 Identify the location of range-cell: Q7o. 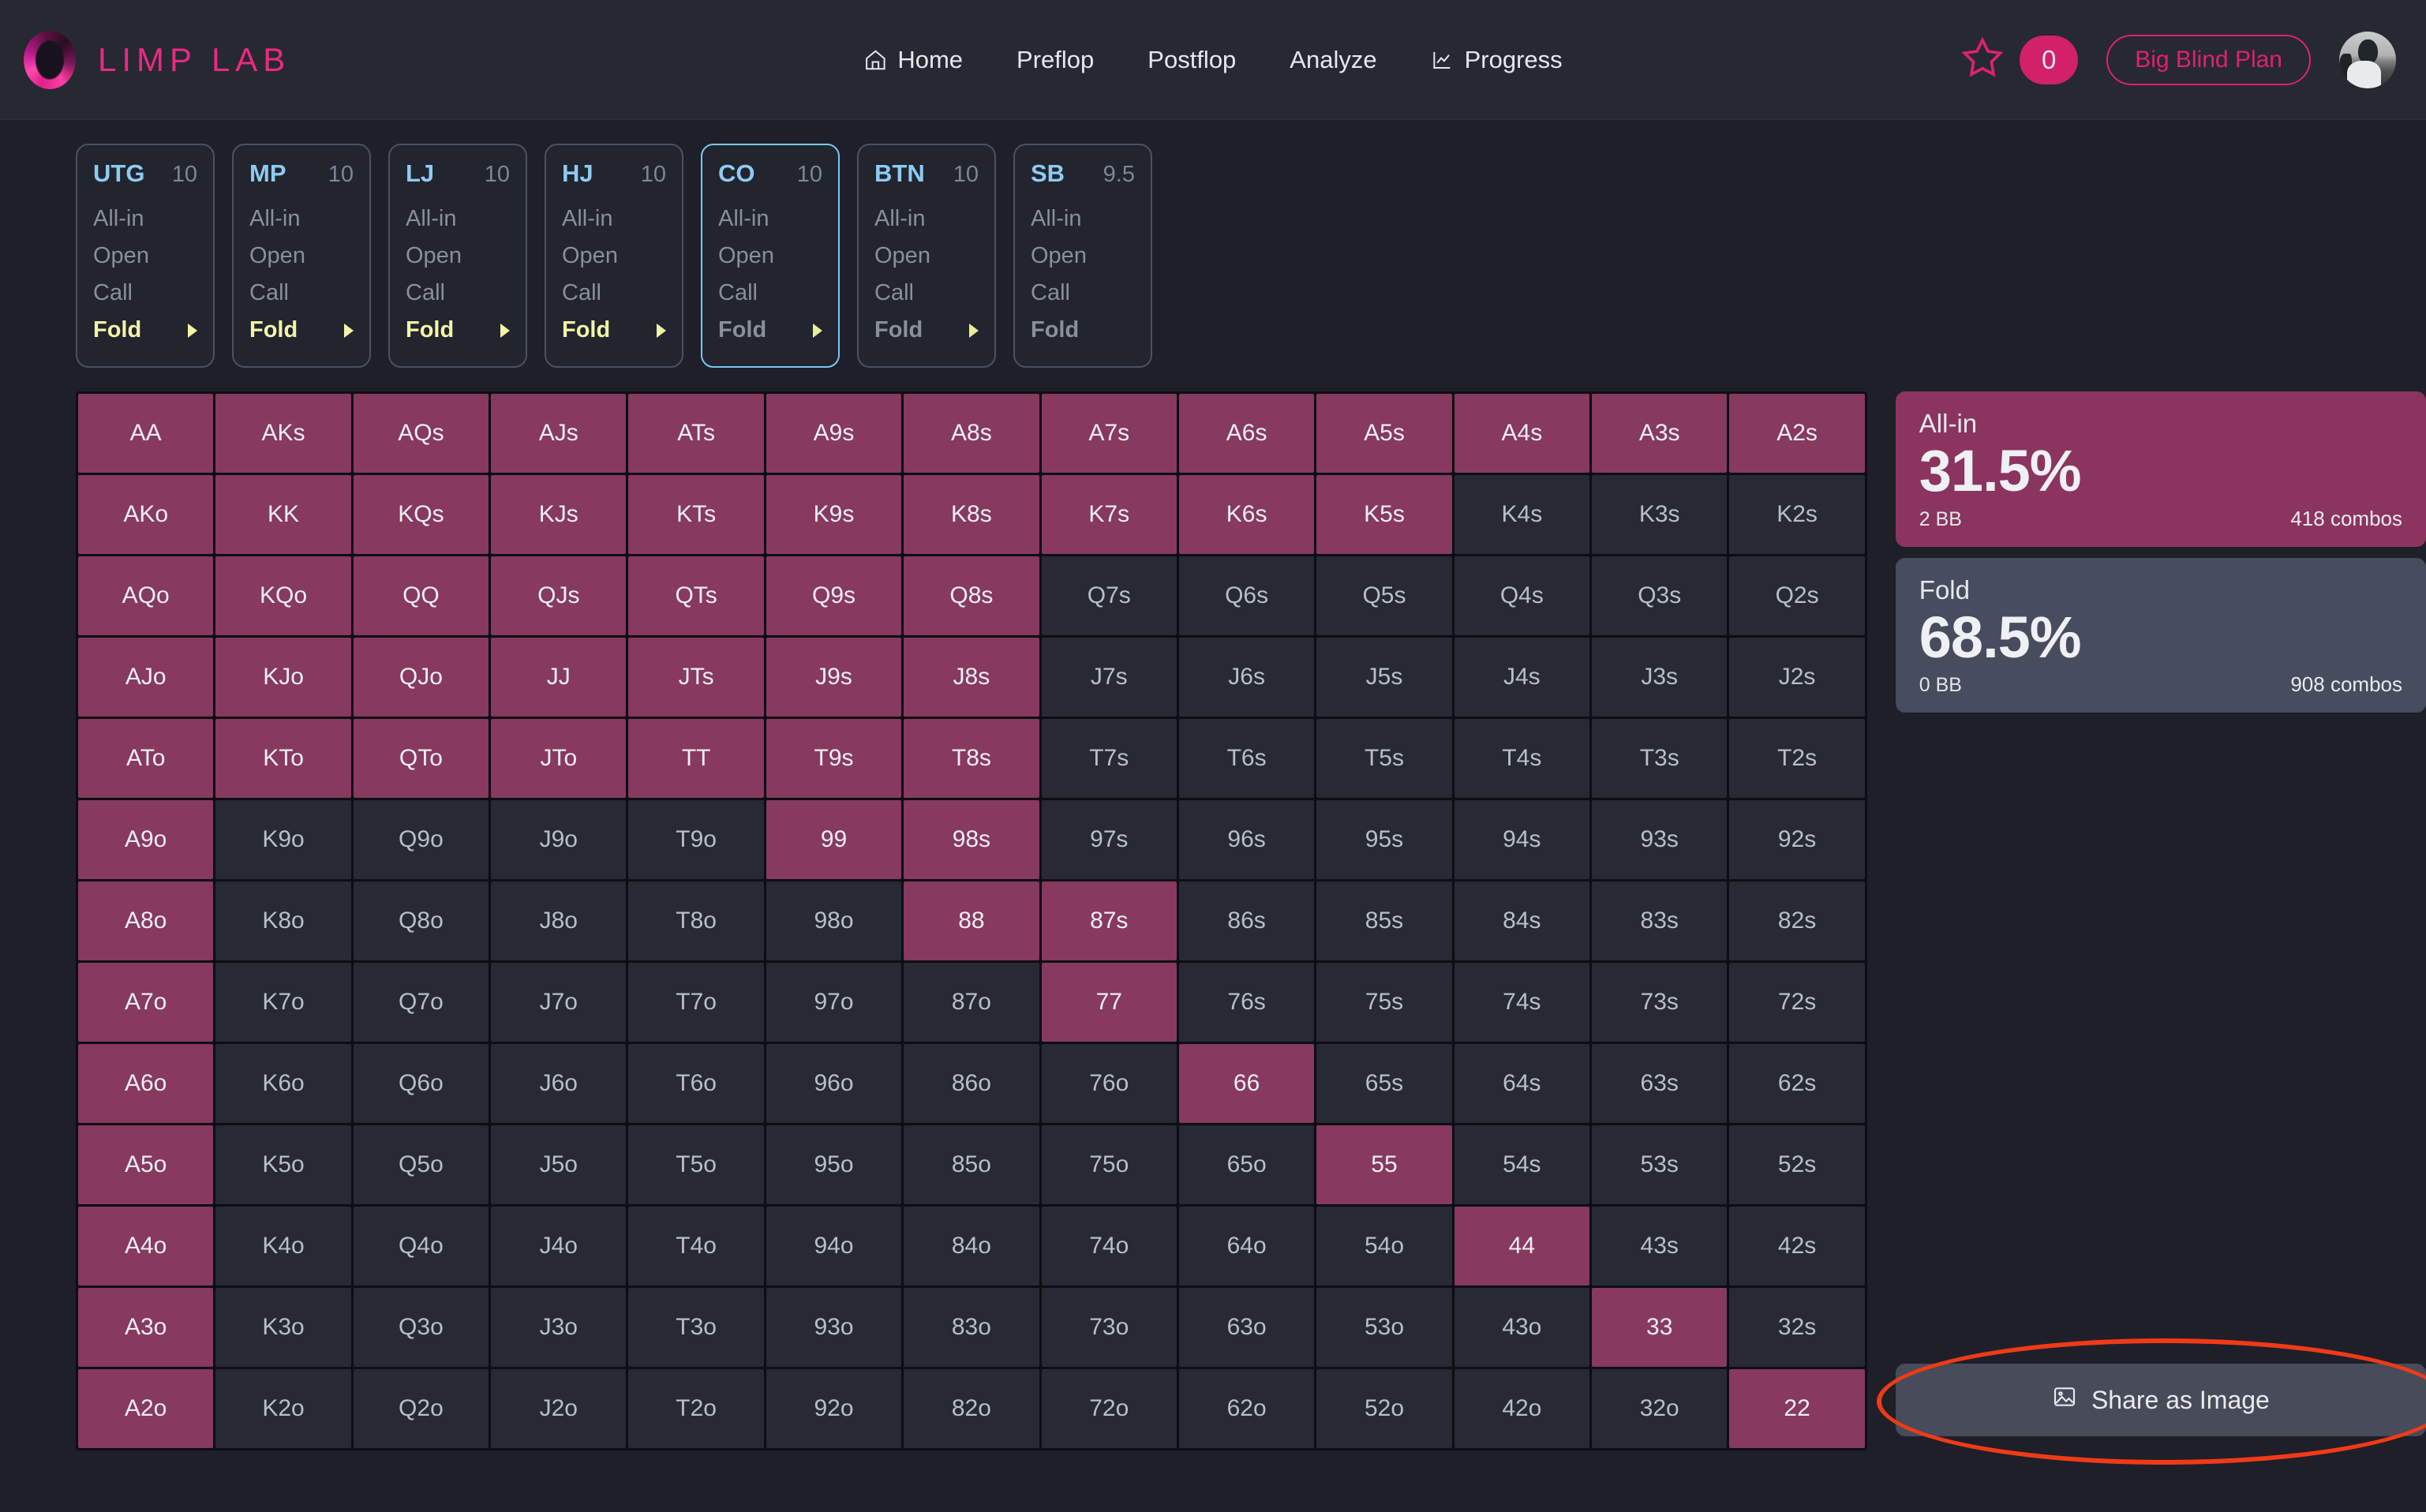
(421, 1002).